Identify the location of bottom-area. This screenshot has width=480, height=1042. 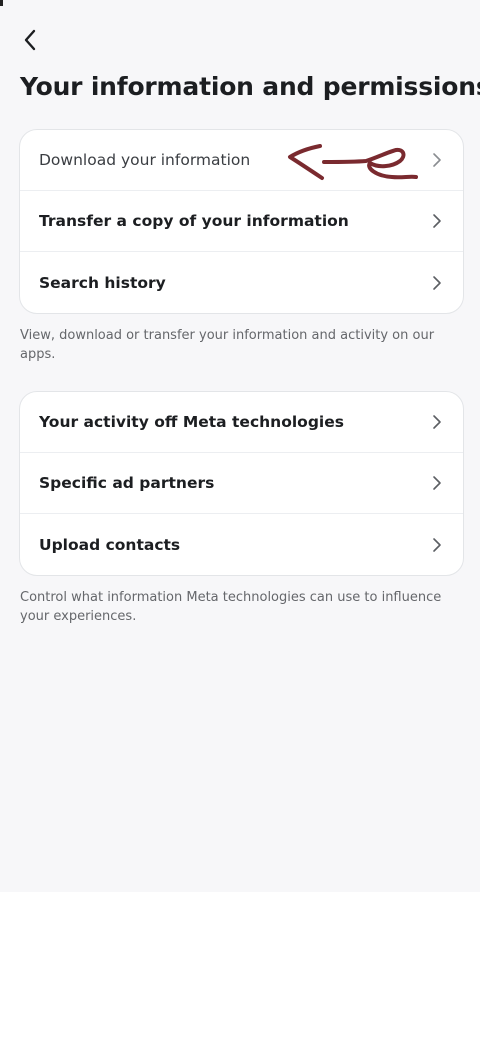
(240, 967).